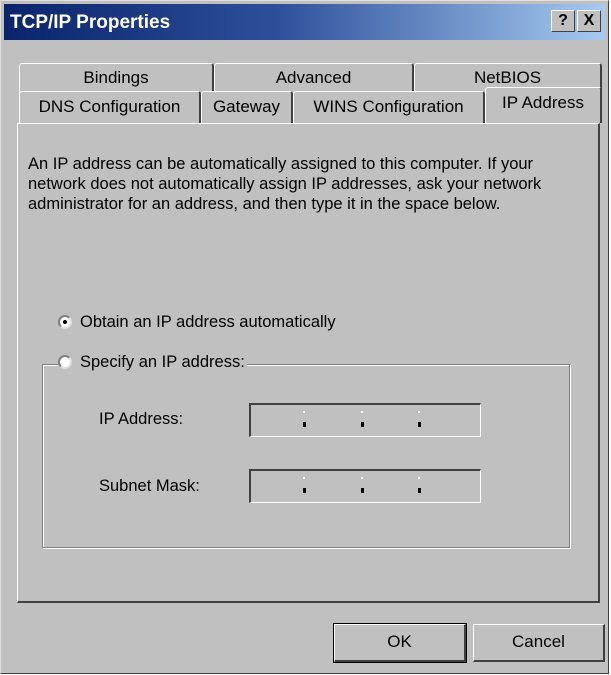 This screenshot has height=675, width=611. What do you see at coordinates (90, 22) in the screenshot?
I see `window-title: TCP/IP Properties` at bounding box center [90, 22].